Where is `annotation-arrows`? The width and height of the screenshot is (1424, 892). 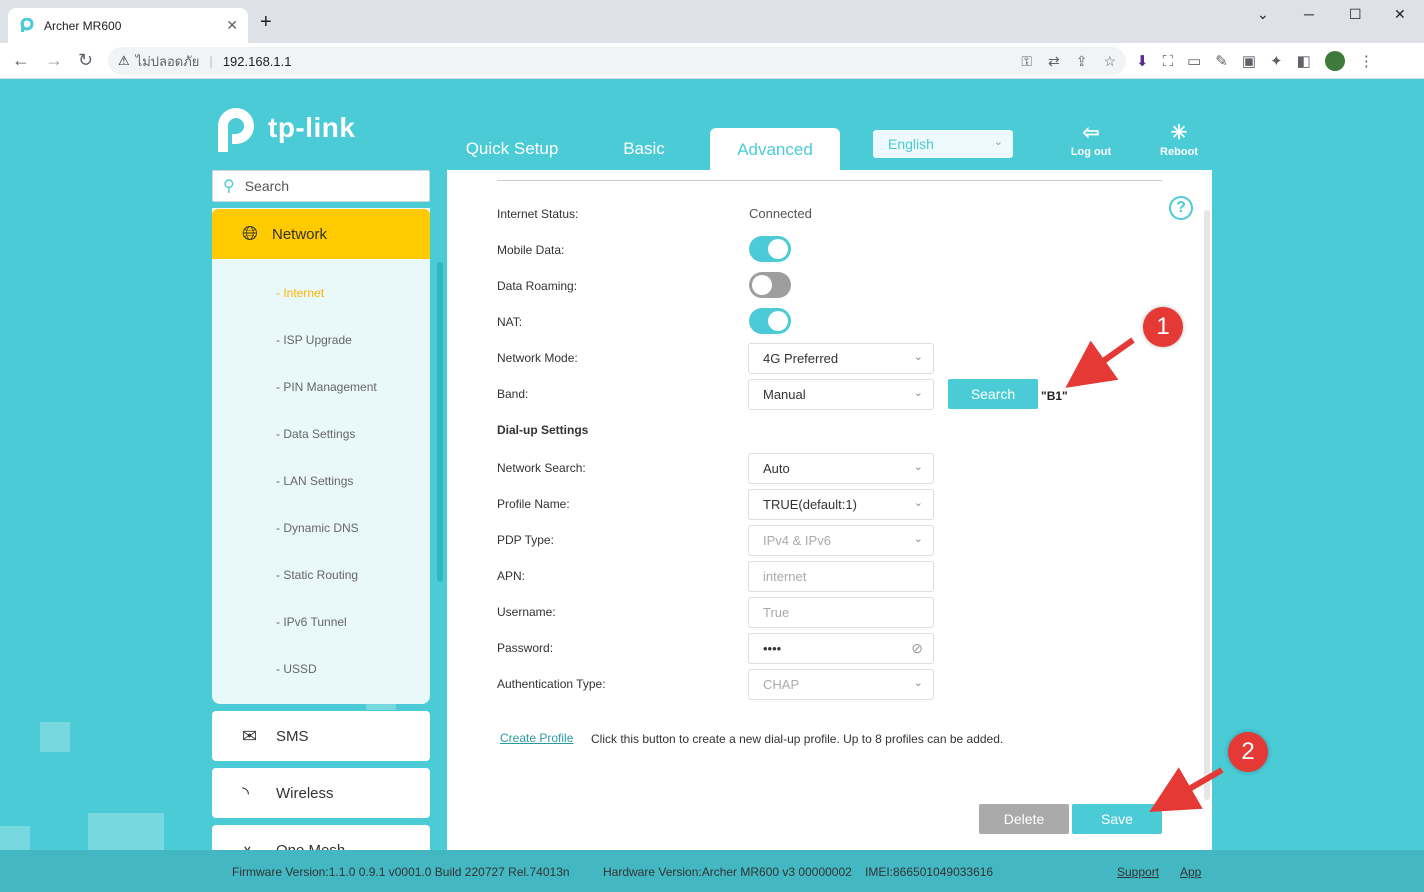 annotation-arrows is located at coordinates (1144, 574).